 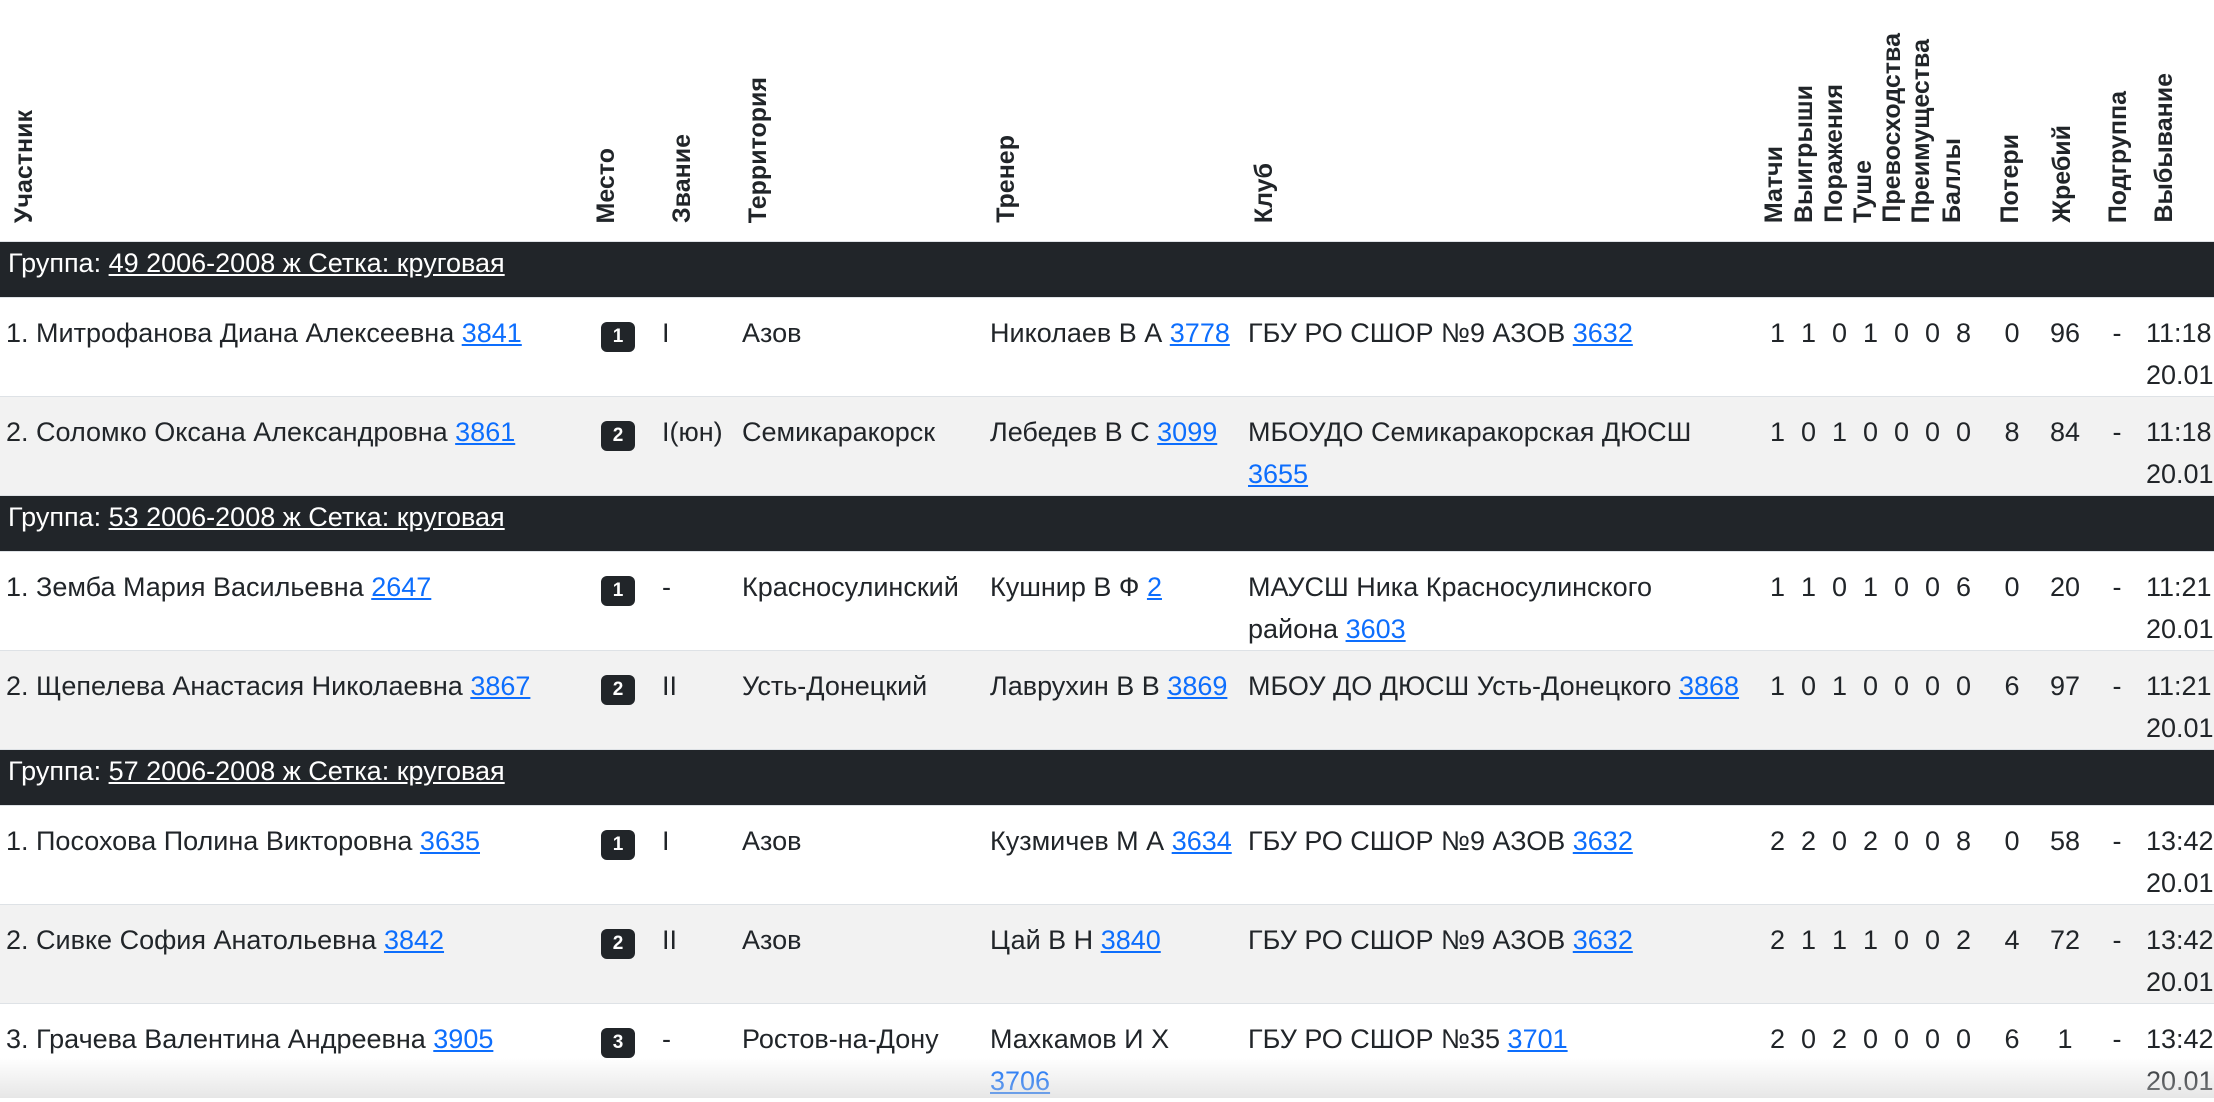 What do you see at coordinates (618, 121) in the screenshot?
I see `header-place: Место` at bounding box center [618, 121].